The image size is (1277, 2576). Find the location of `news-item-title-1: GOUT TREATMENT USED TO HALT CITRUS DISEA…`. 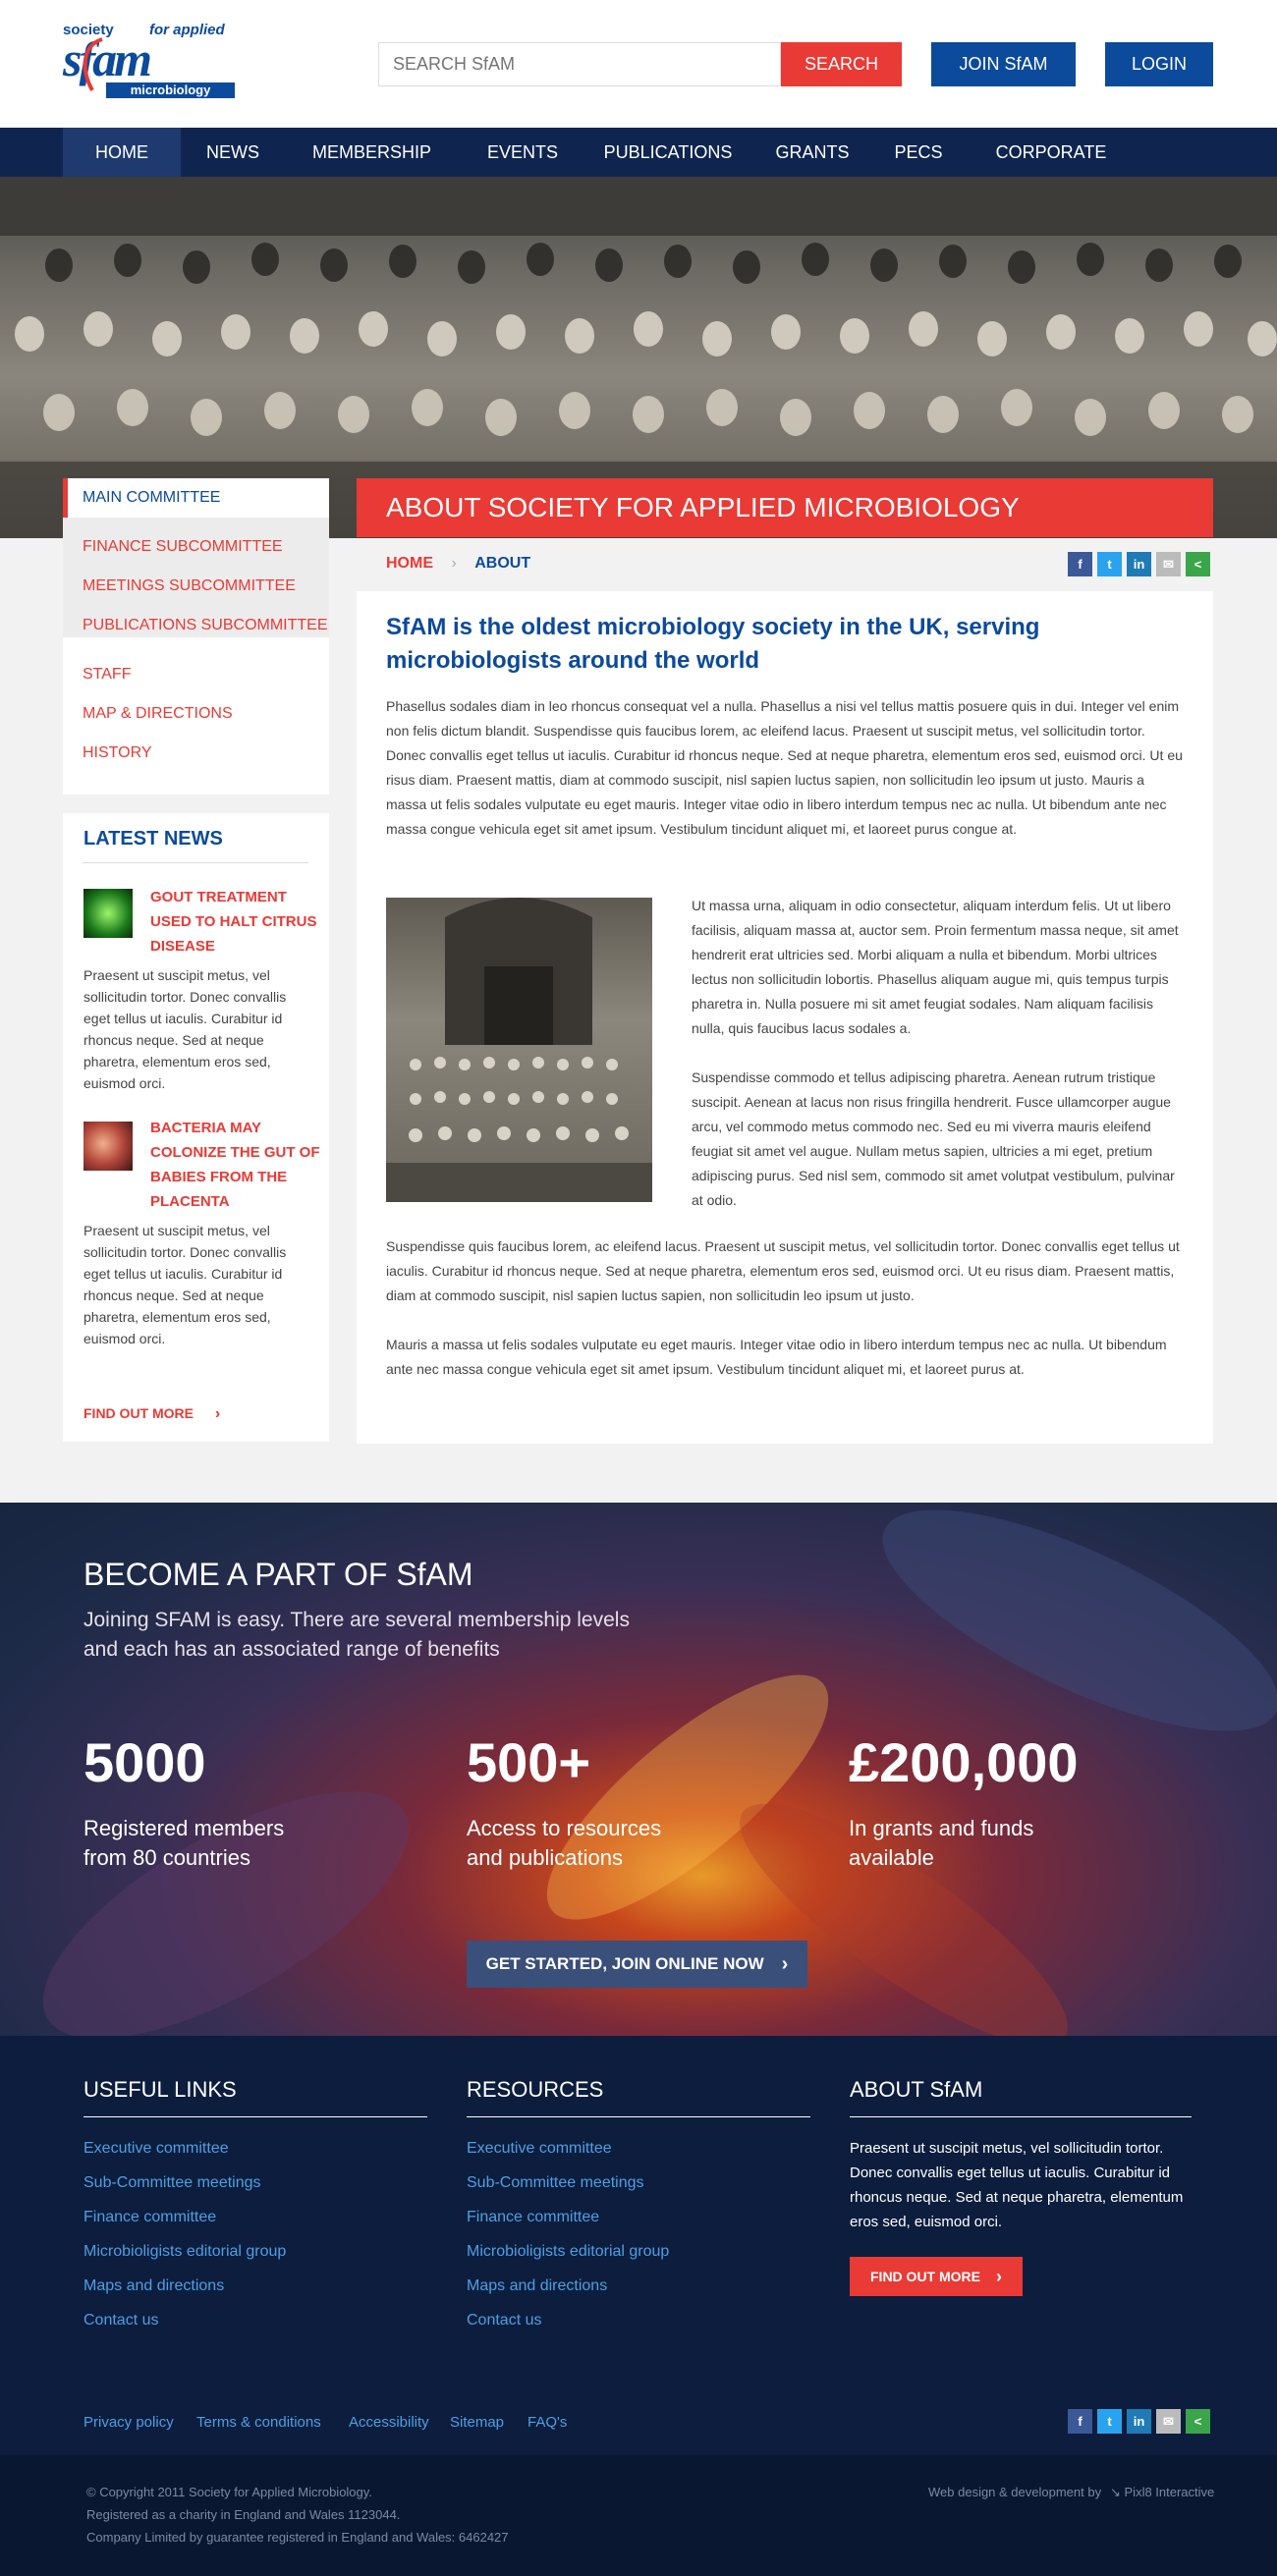

news-item-title-1: GOUT TREATMENT USED TO HALT CITRUS DISEA… is located at coordinates (234, 922).